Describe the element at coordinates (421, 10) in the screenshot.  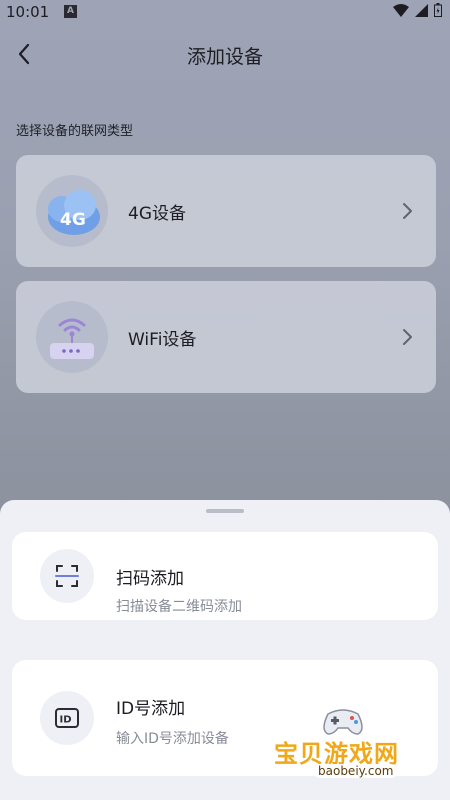
I see `cell-signal-icon` at that location.